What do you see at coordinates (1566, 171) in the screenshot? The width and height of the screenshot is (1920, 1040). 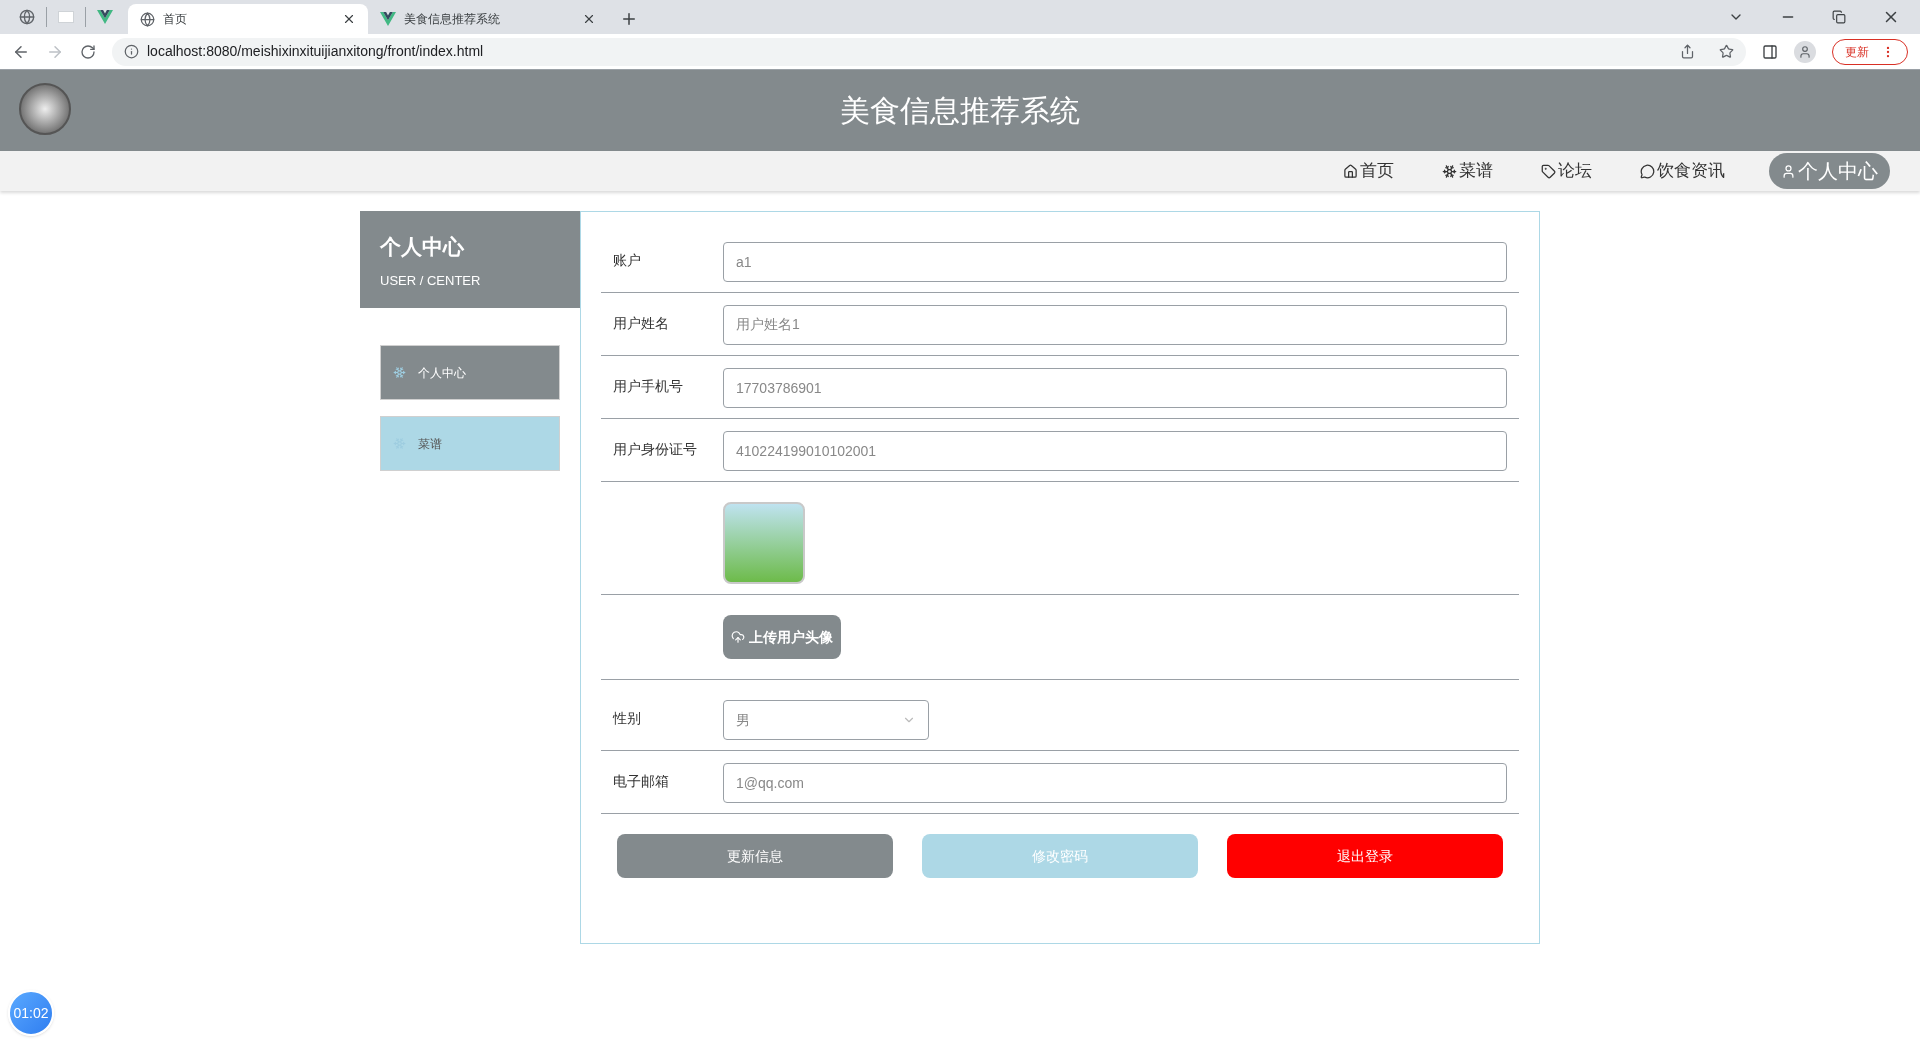 I see `nav-link: 论坛` at bounding box center [1566, 171].